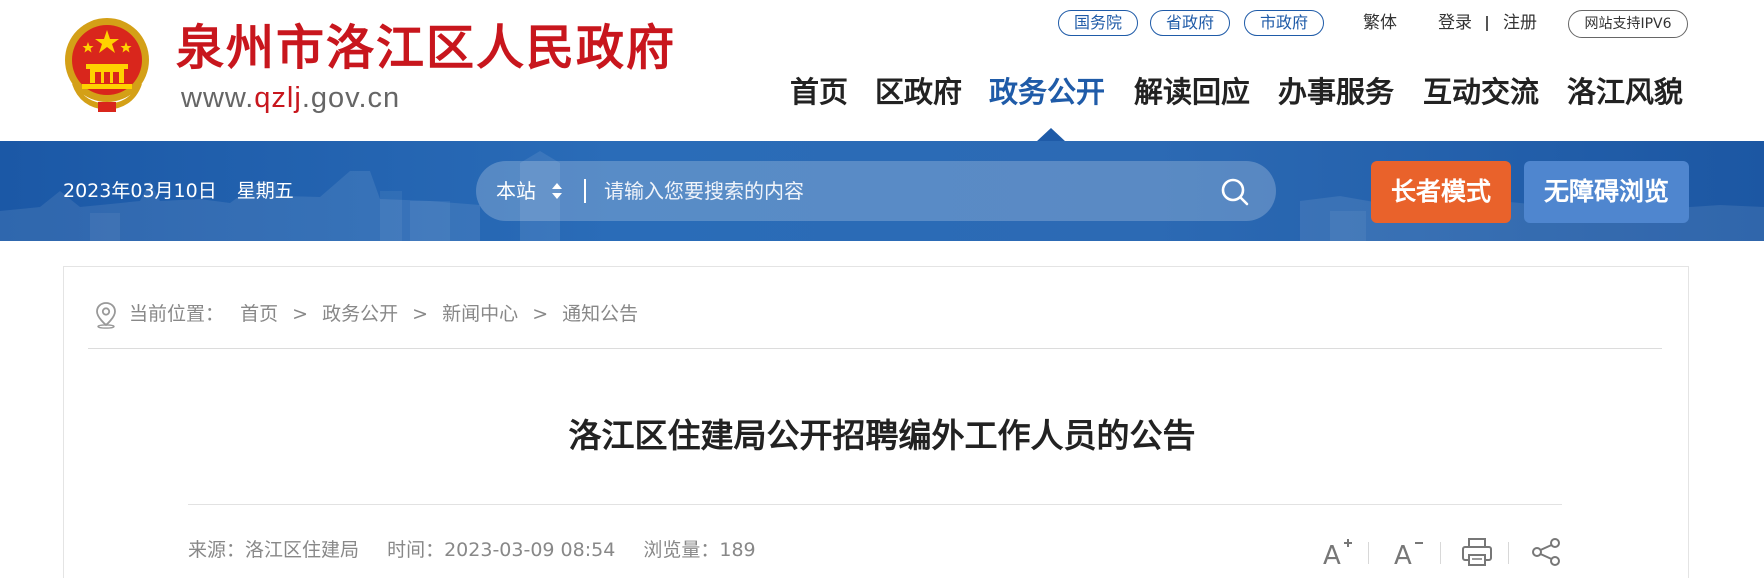 The width and height of the screenshot is (1764, 578). I want to click on font-decrease-icon: A, so click(1408, 552).